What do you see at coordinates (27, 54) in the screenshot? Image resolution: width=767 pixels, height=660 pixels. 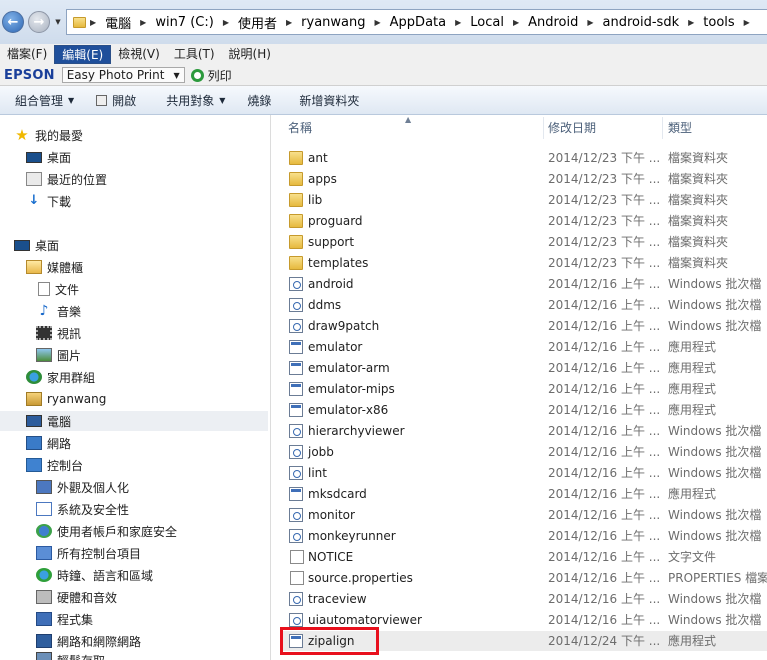 I see `menu-file: 檔案(F)` at bounding box center [27, 54].